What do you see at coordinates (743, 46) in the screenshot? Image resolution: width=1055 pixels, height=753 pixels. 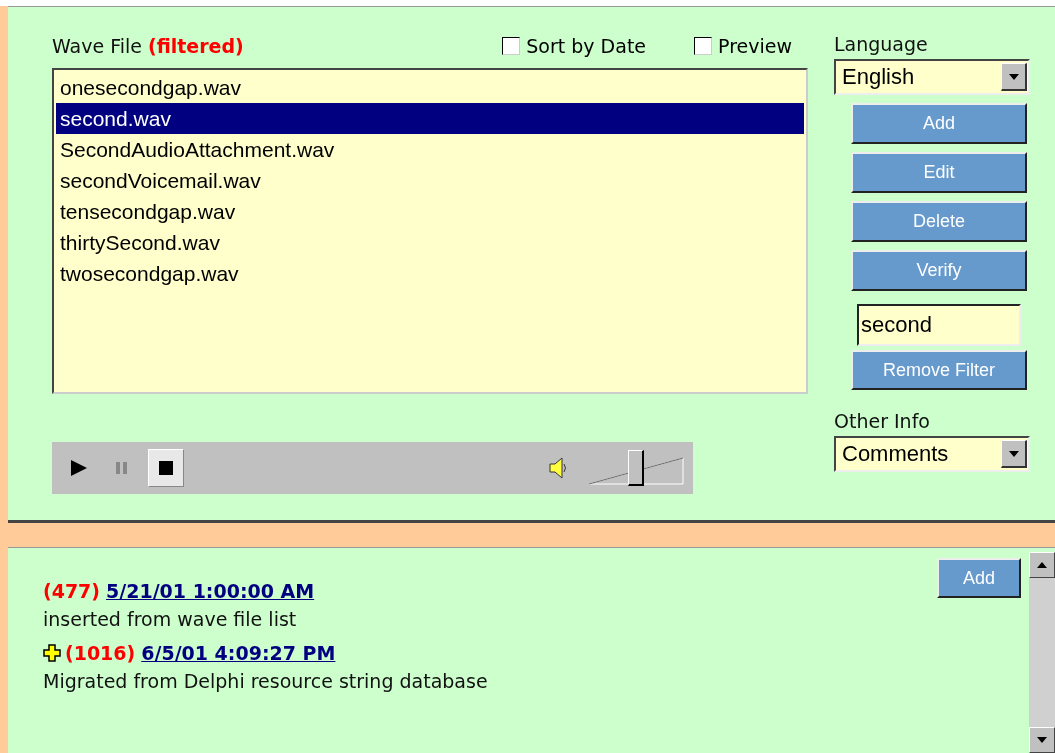 I see `preview-checkbox: Preview` at bounding box center [743, 46].